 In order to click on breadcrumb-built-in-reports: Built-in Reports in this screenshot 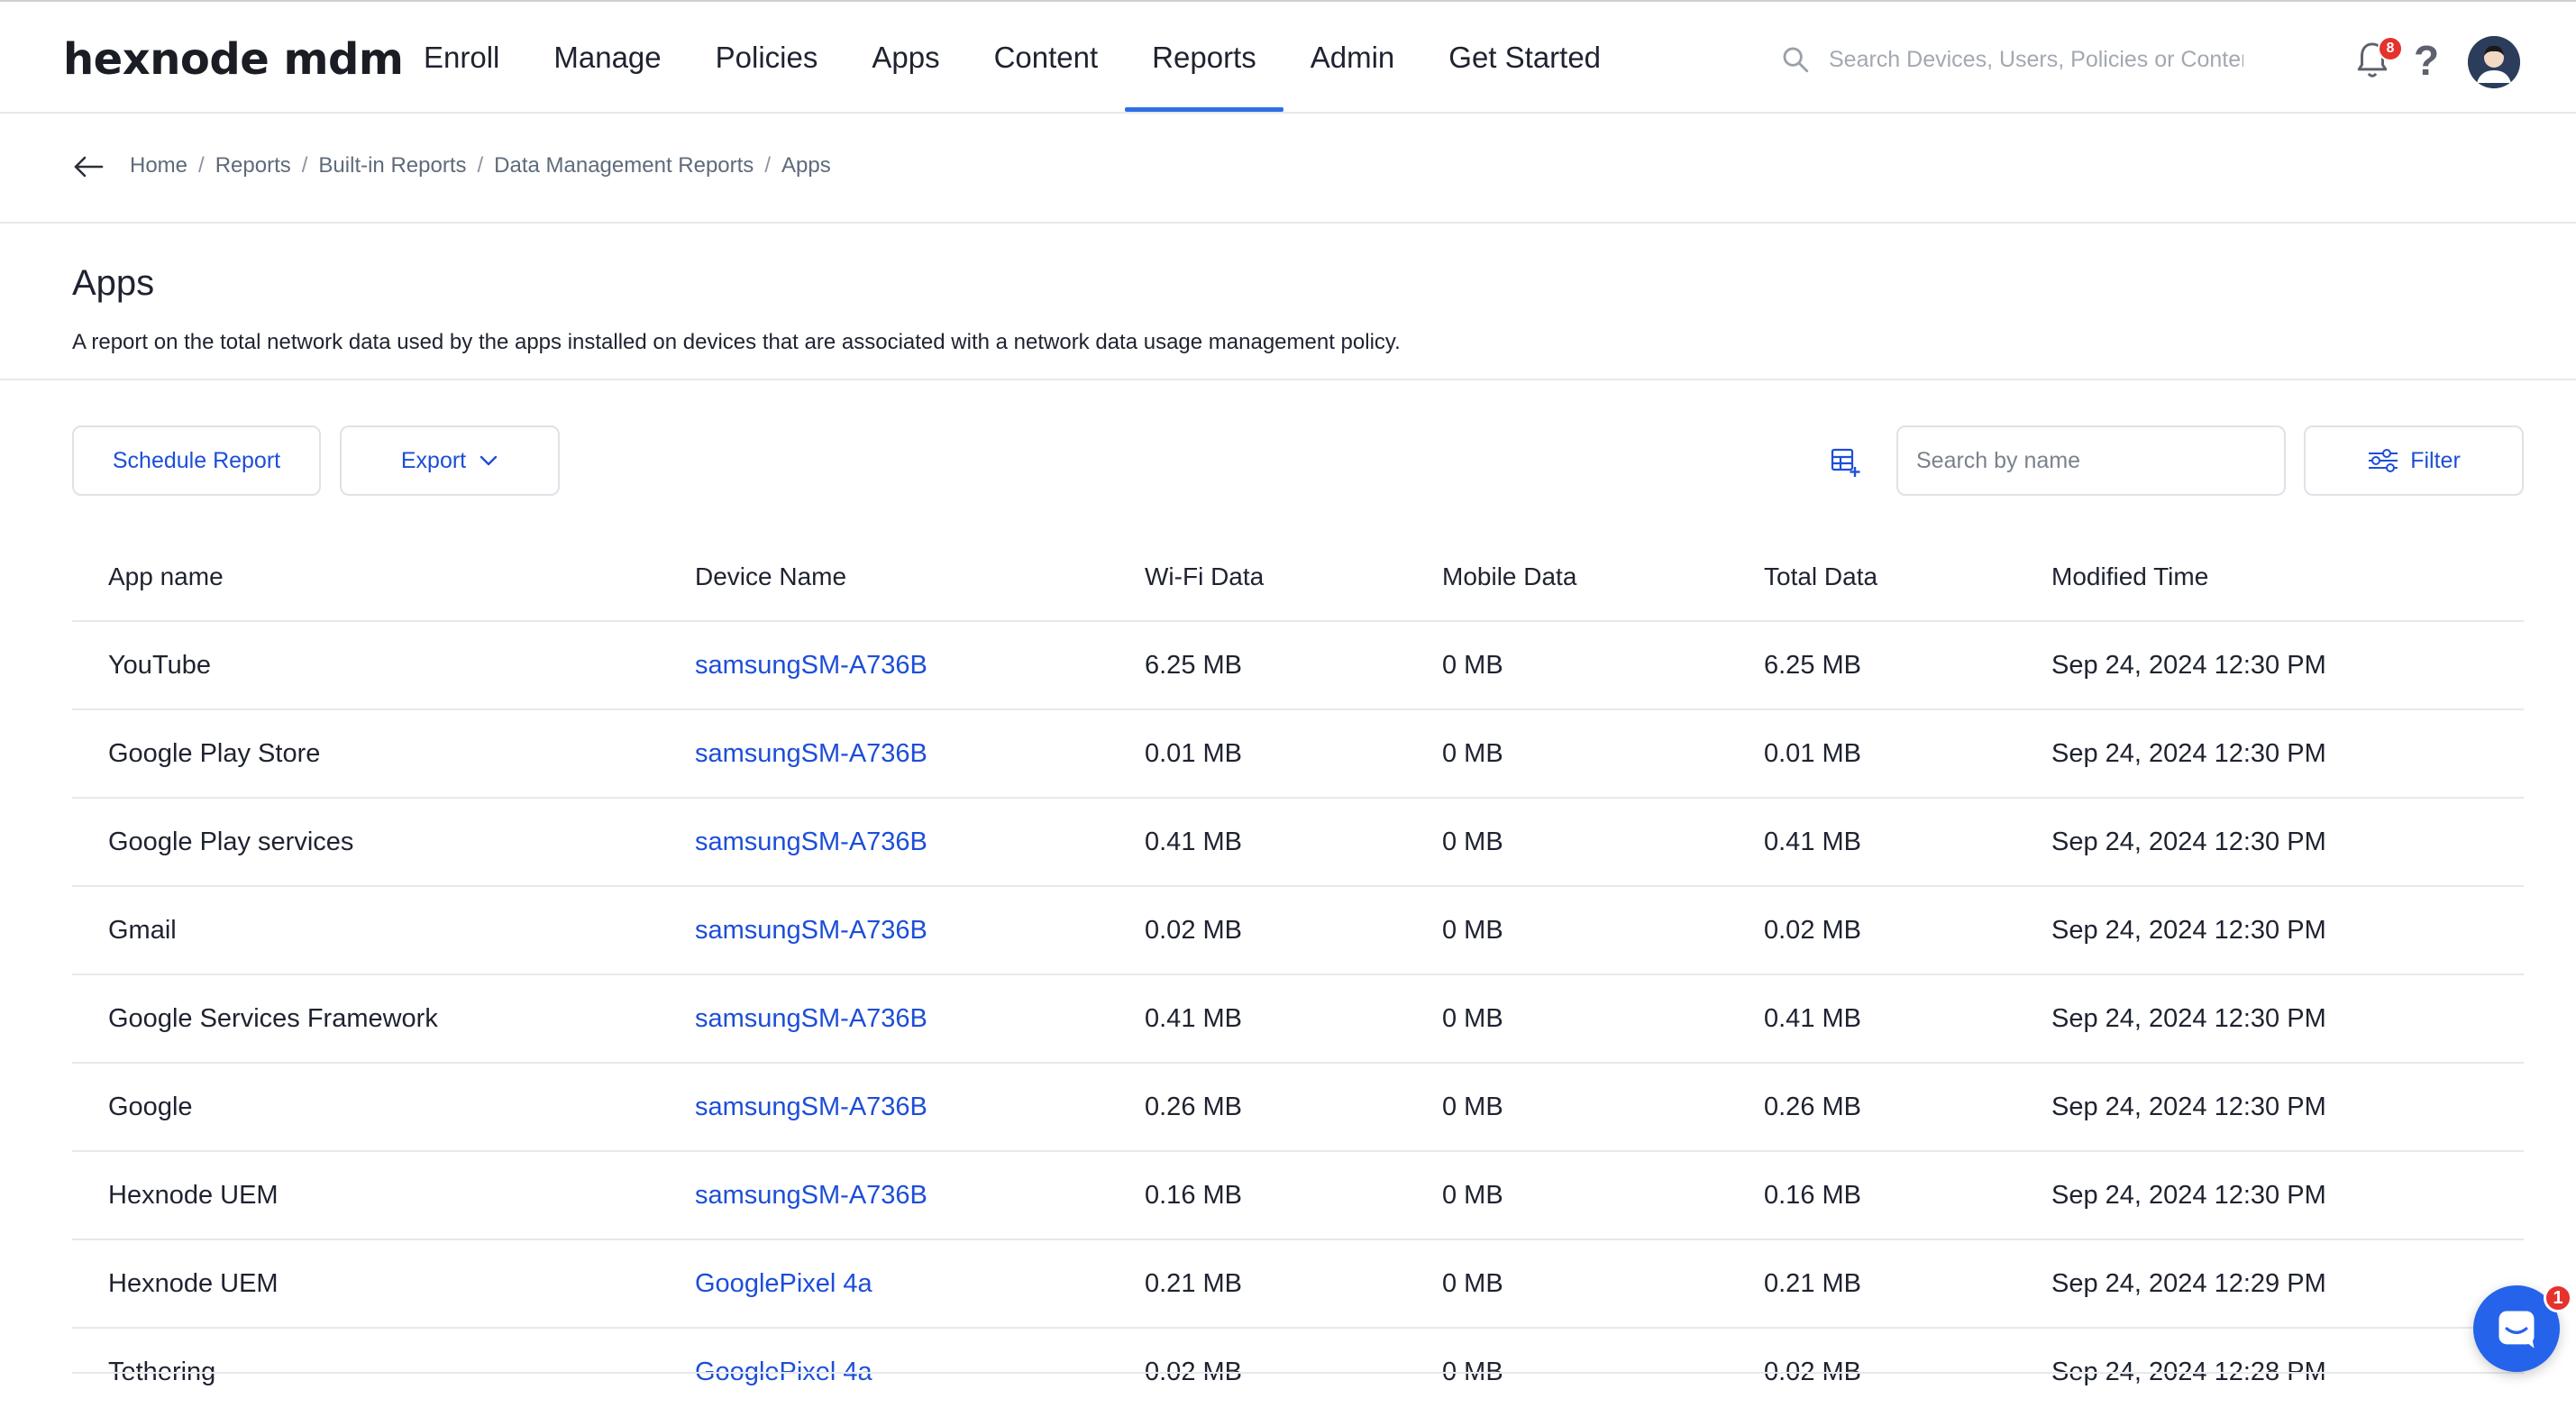, I will do `click(392, 165)`.